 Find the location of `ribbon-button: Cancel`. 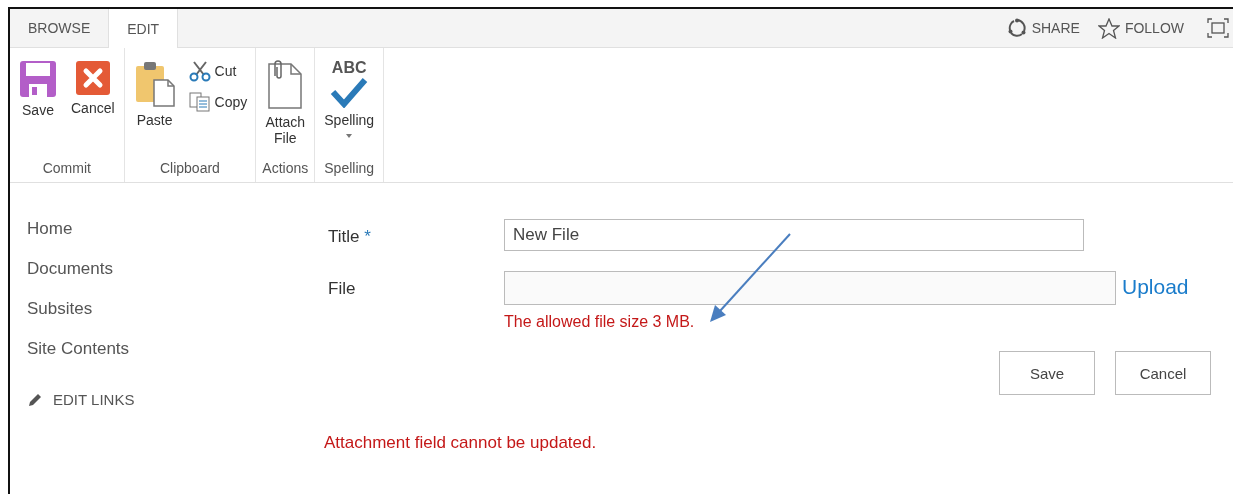

ribbon-button: Cancel is located at coordinates (93, 108).